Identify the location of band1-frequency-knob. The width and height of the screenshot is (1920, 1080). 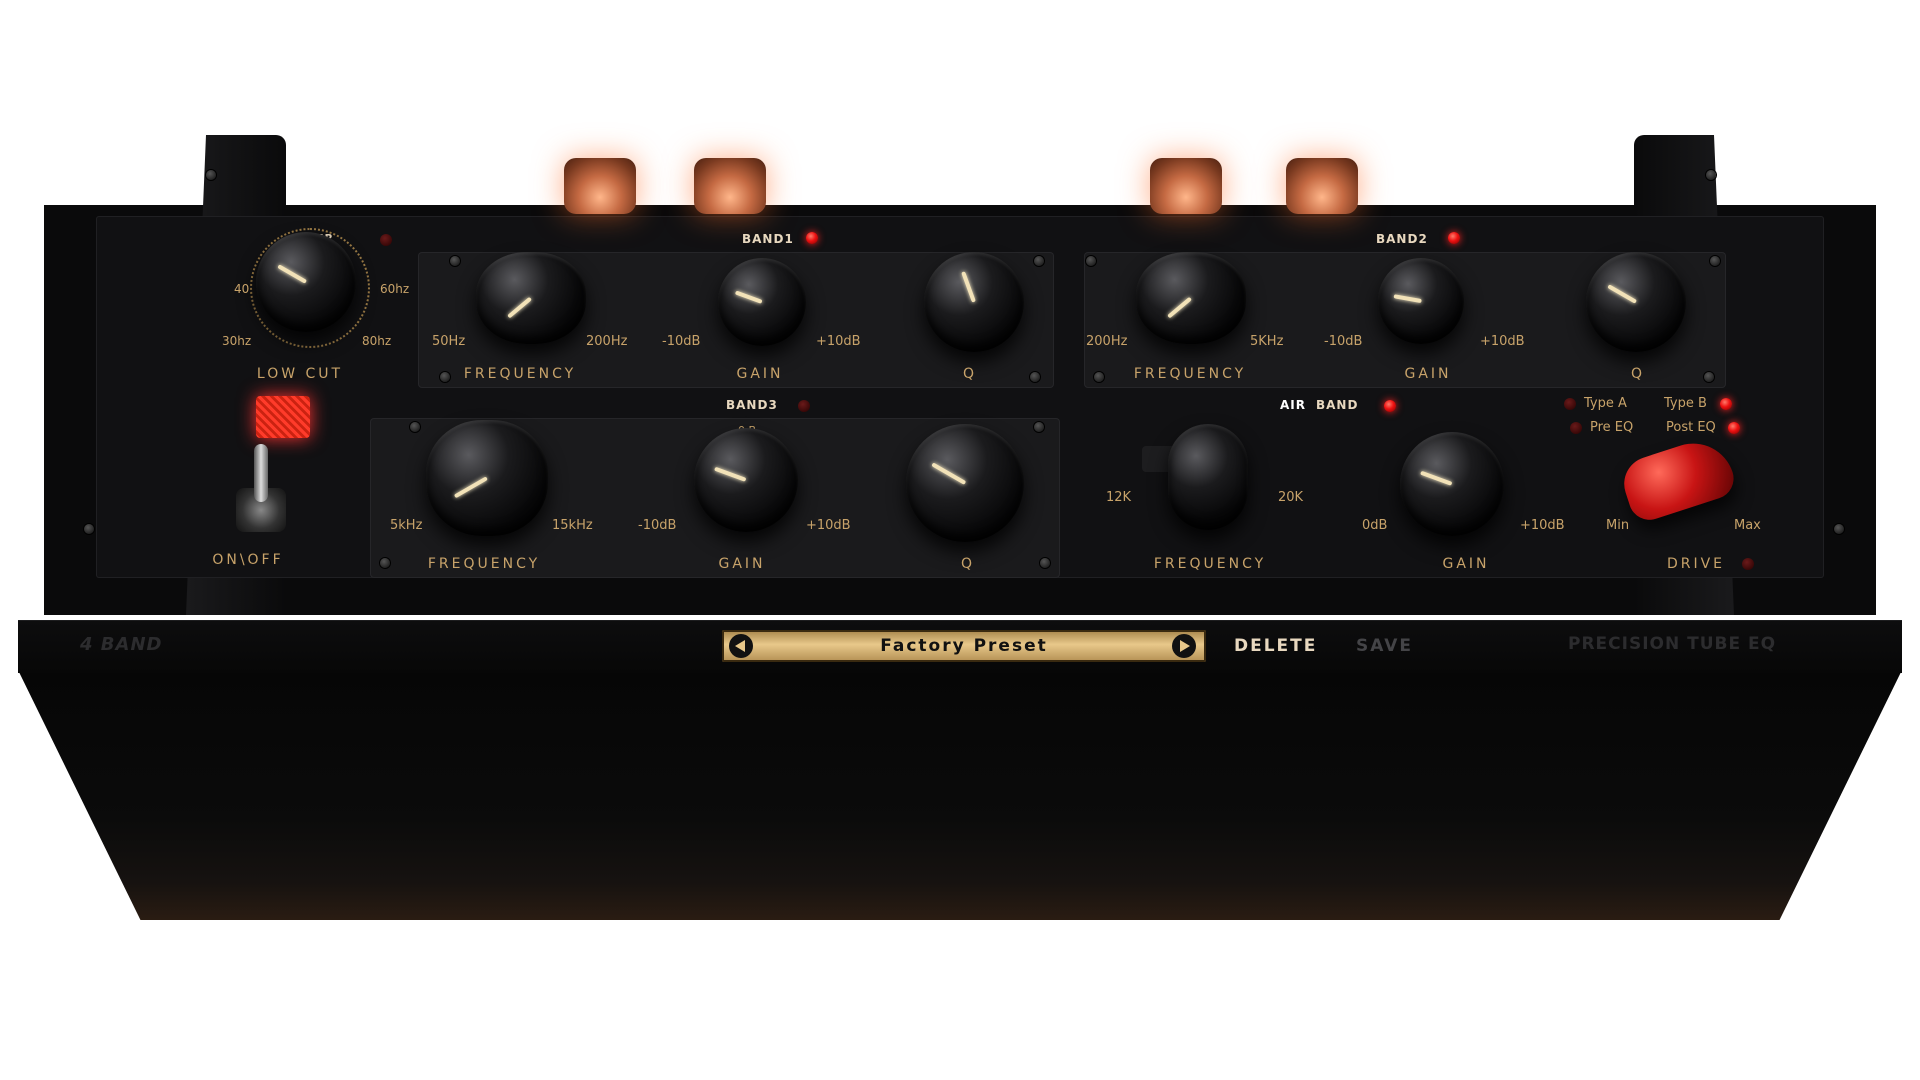
(531, 298).